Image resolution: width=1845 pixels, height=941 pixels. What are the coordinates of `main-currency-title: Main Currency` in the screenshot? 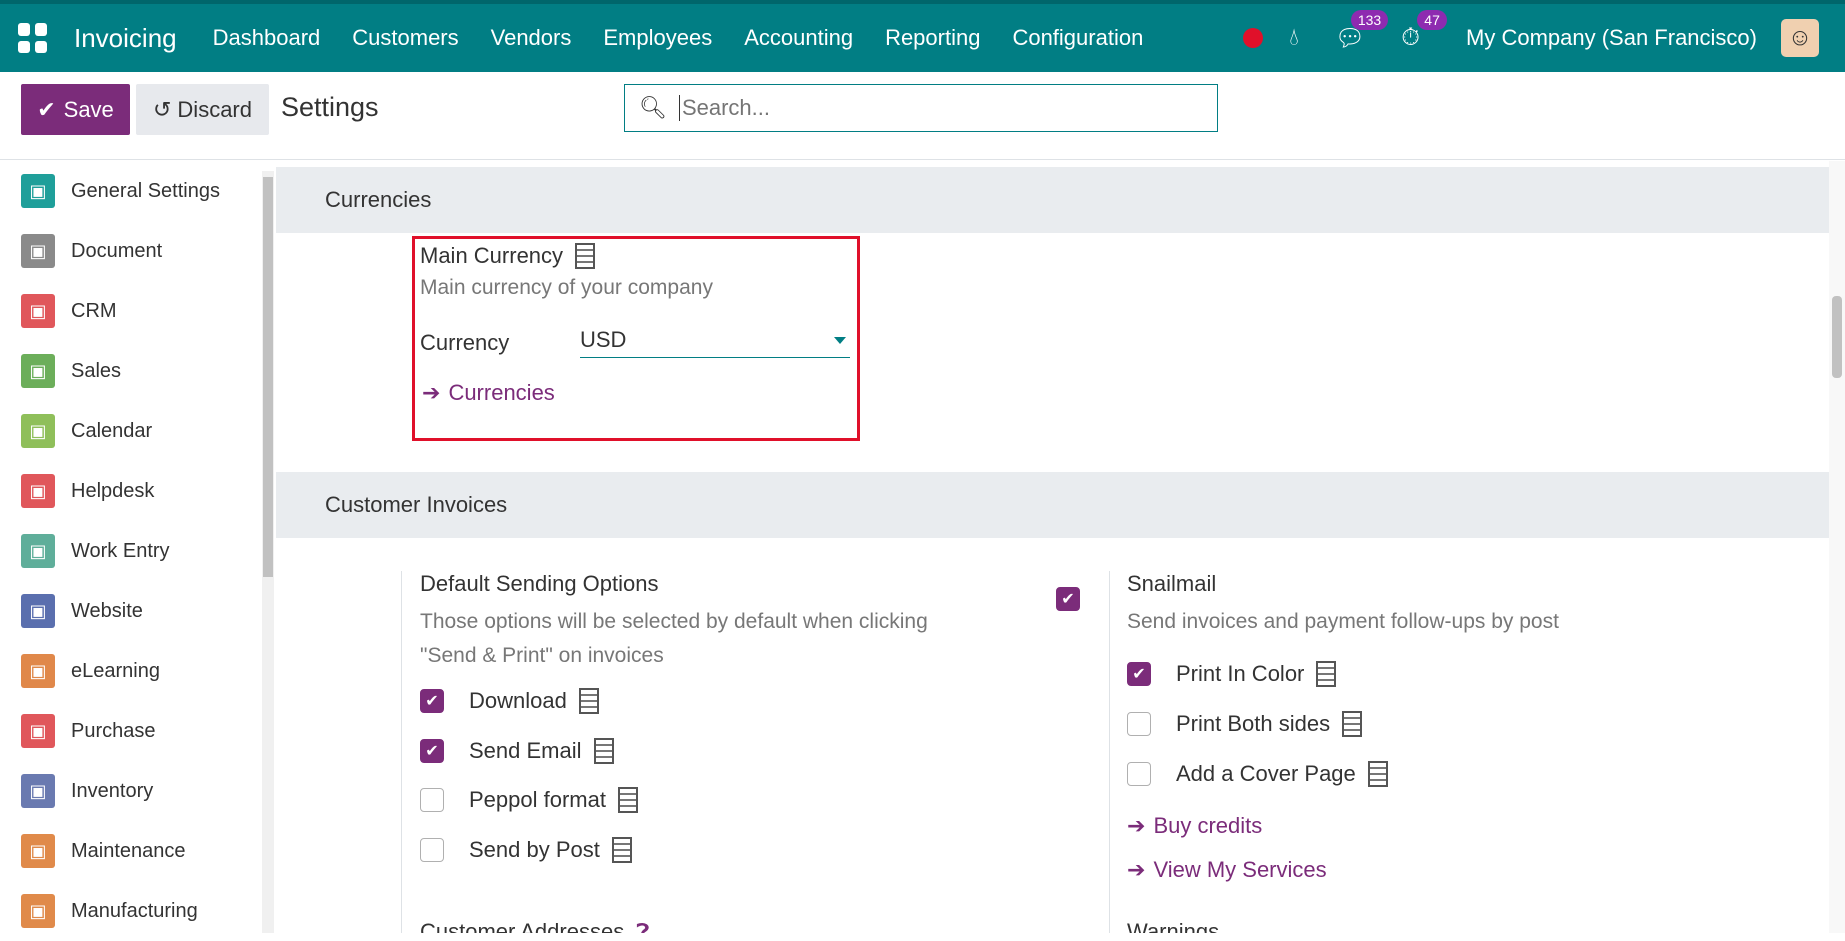 It's located at (492, 255).